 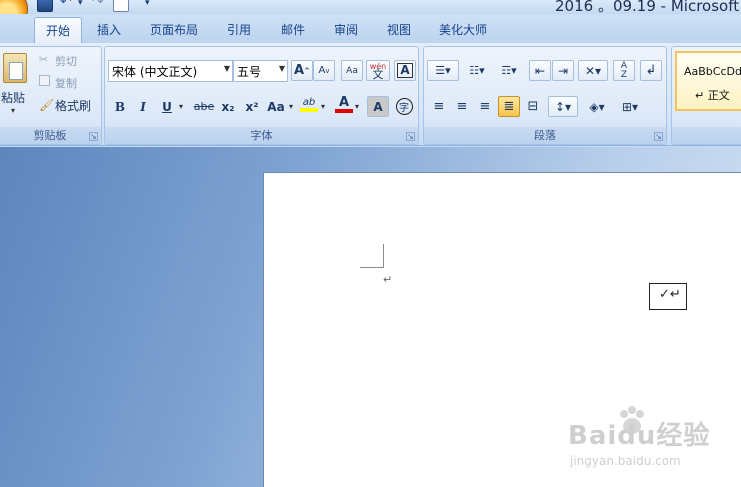 I want to click on tab-page-layout: 页面布局, so click(x=174, y=30).